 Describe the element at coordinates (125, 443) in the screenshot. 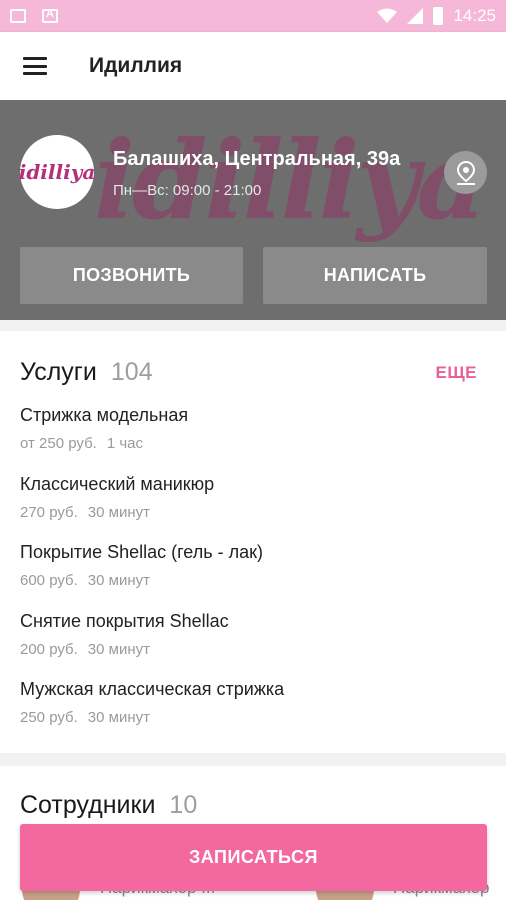

I see `service-duration: 1 час` at that location.